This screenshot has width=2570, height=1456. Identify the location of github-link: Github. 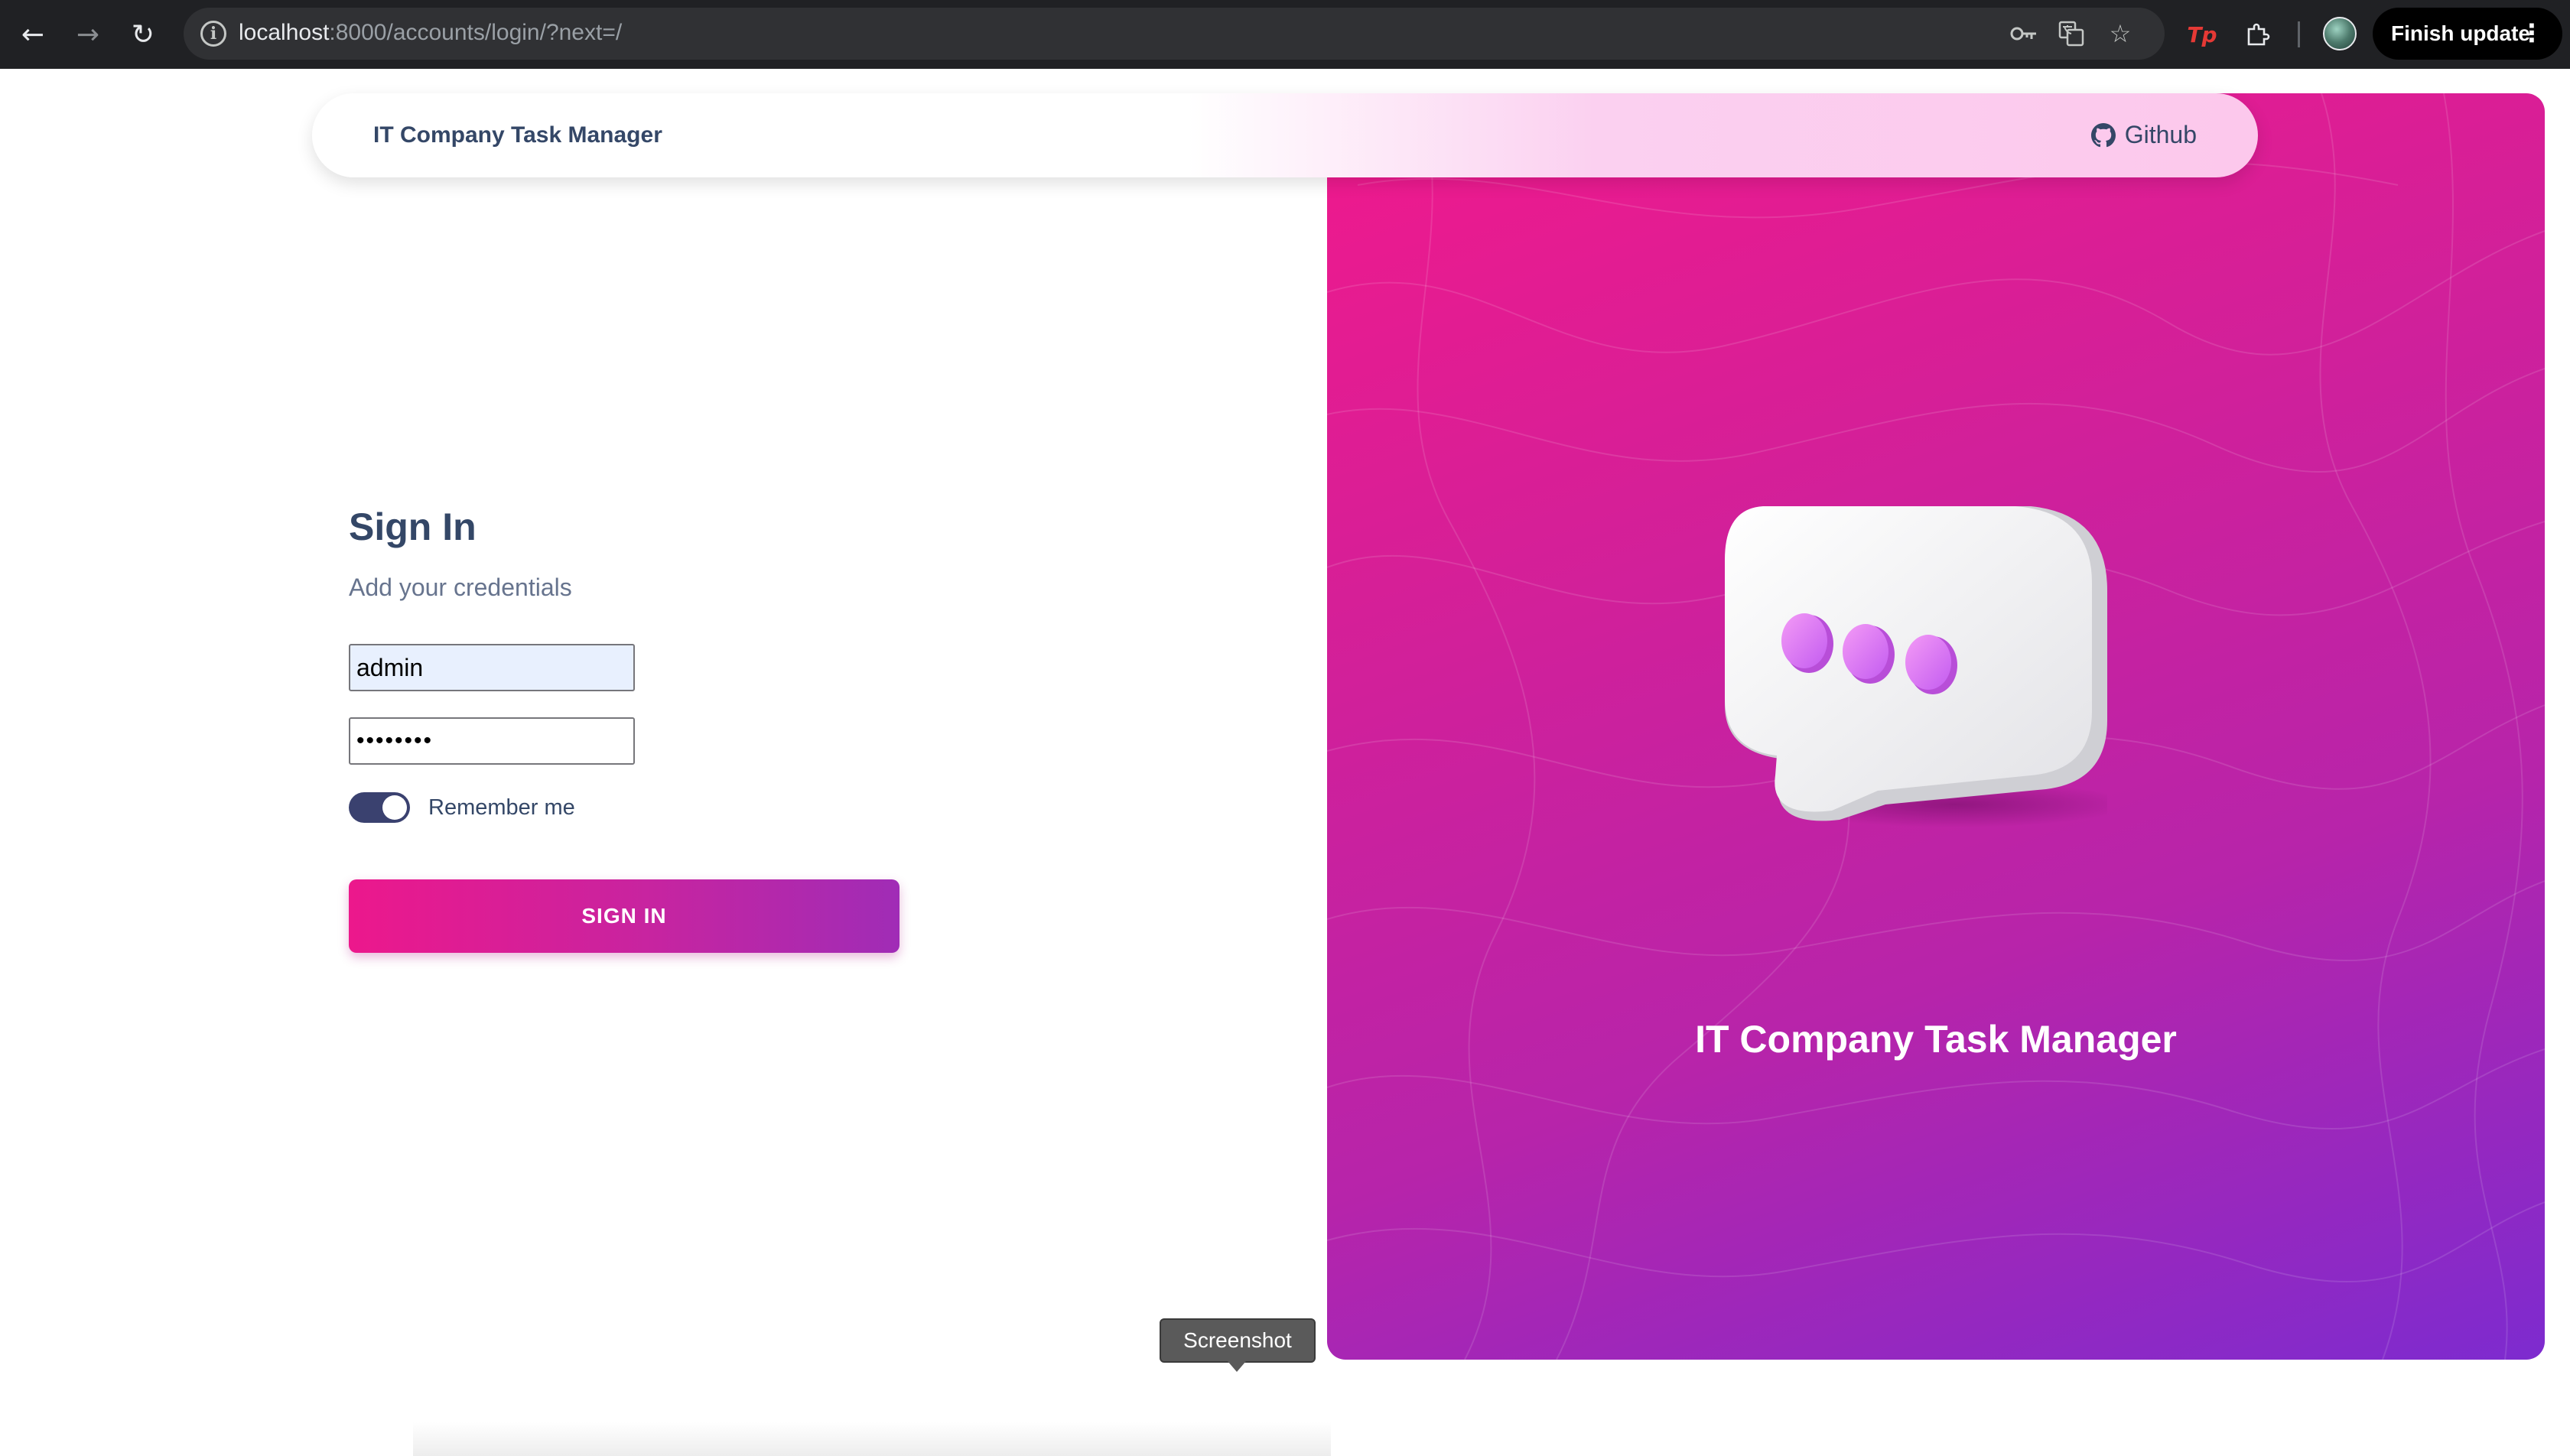
(2143, 135).